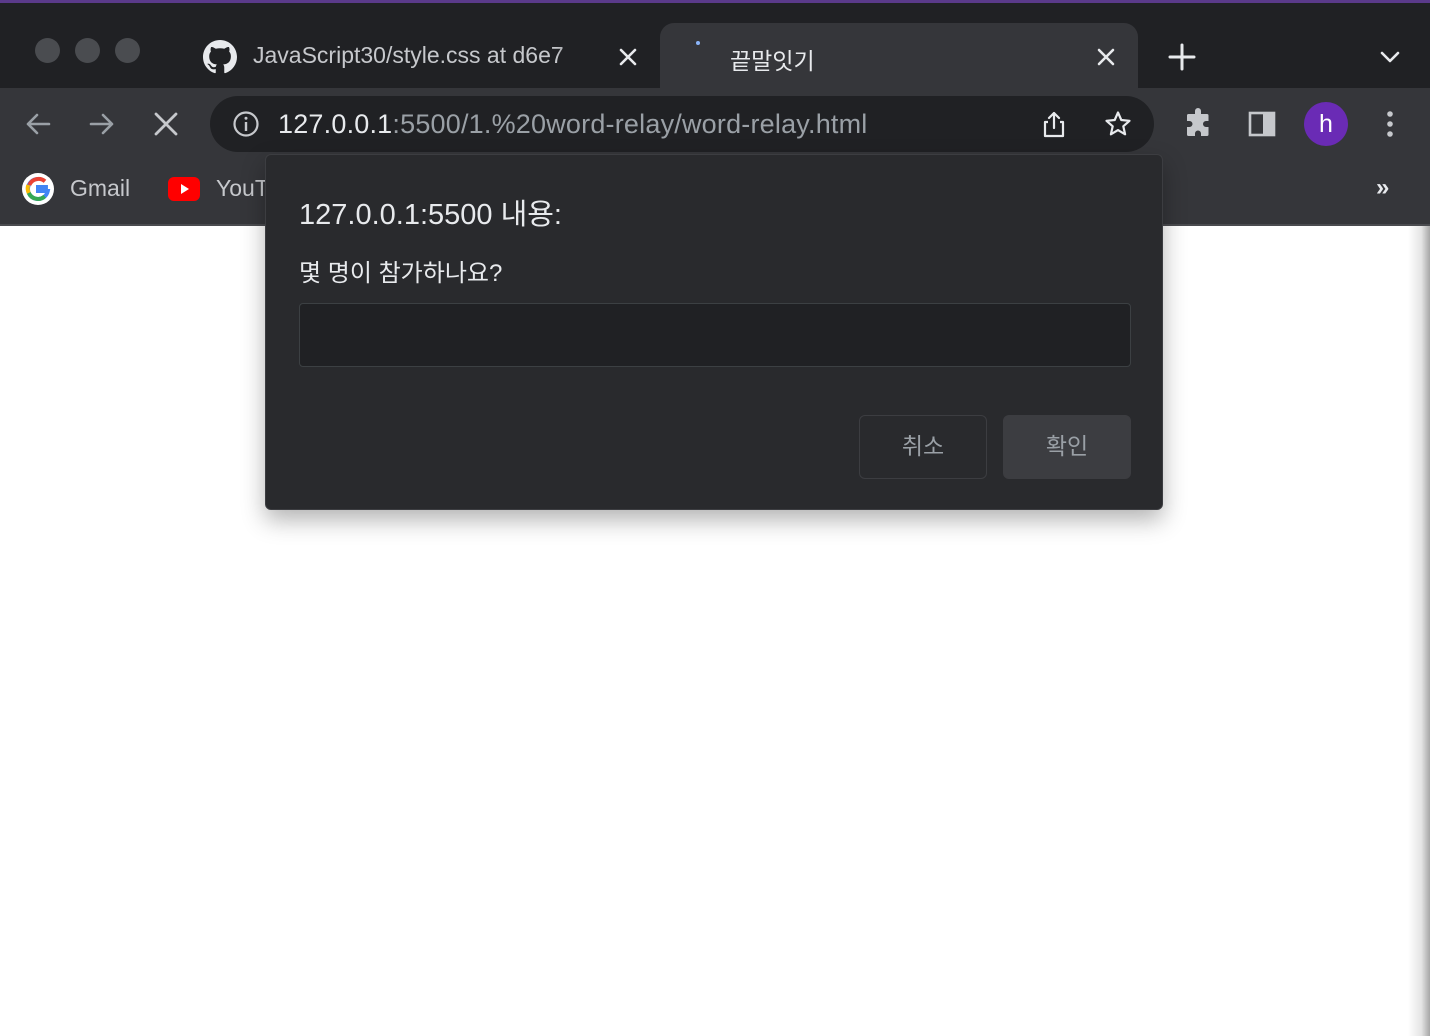  Describe the element at coordinates (1419, 631) in the screenshot. I see `window-edge-shadow` at that location.